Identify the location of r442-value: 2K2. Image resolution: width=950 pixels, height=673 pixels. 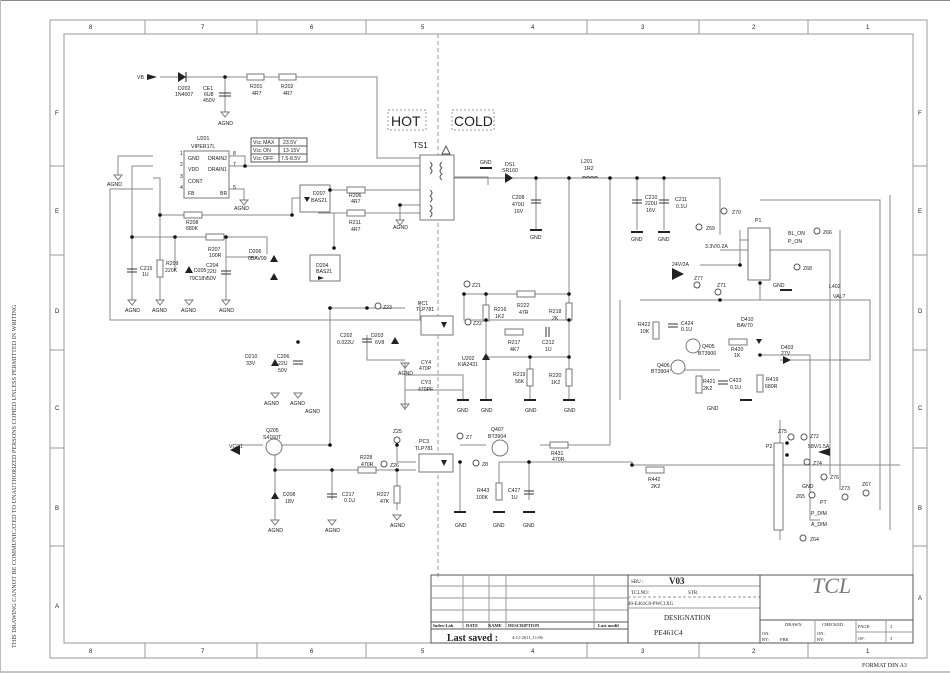
(655, 487).